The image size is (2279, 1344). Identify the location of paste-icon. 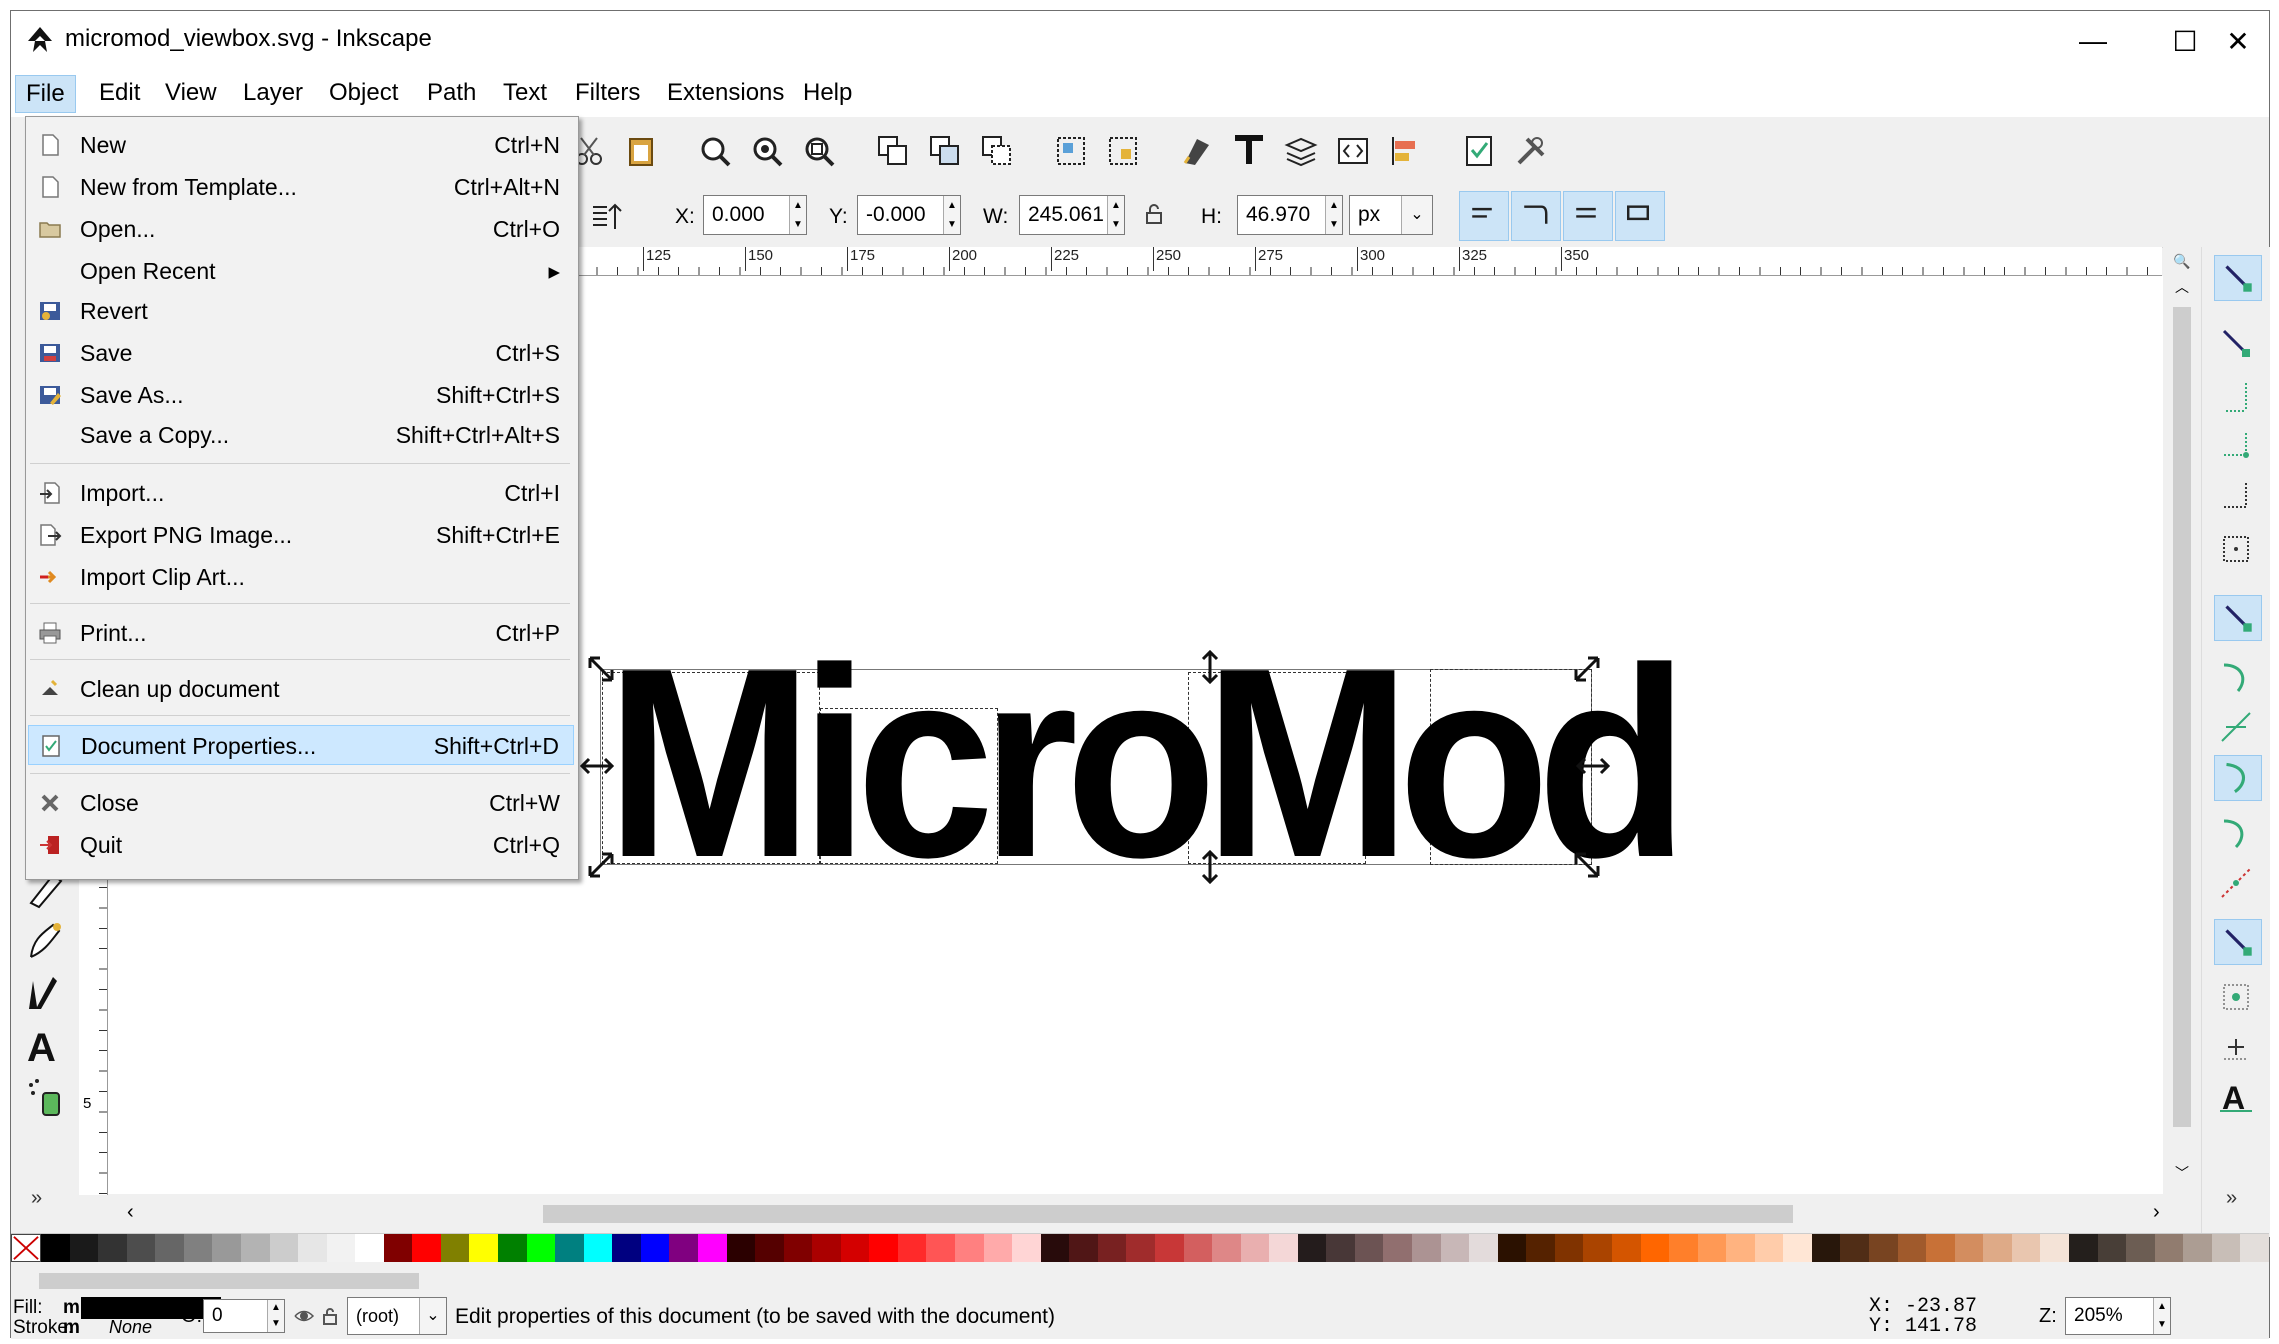
(641, 151).